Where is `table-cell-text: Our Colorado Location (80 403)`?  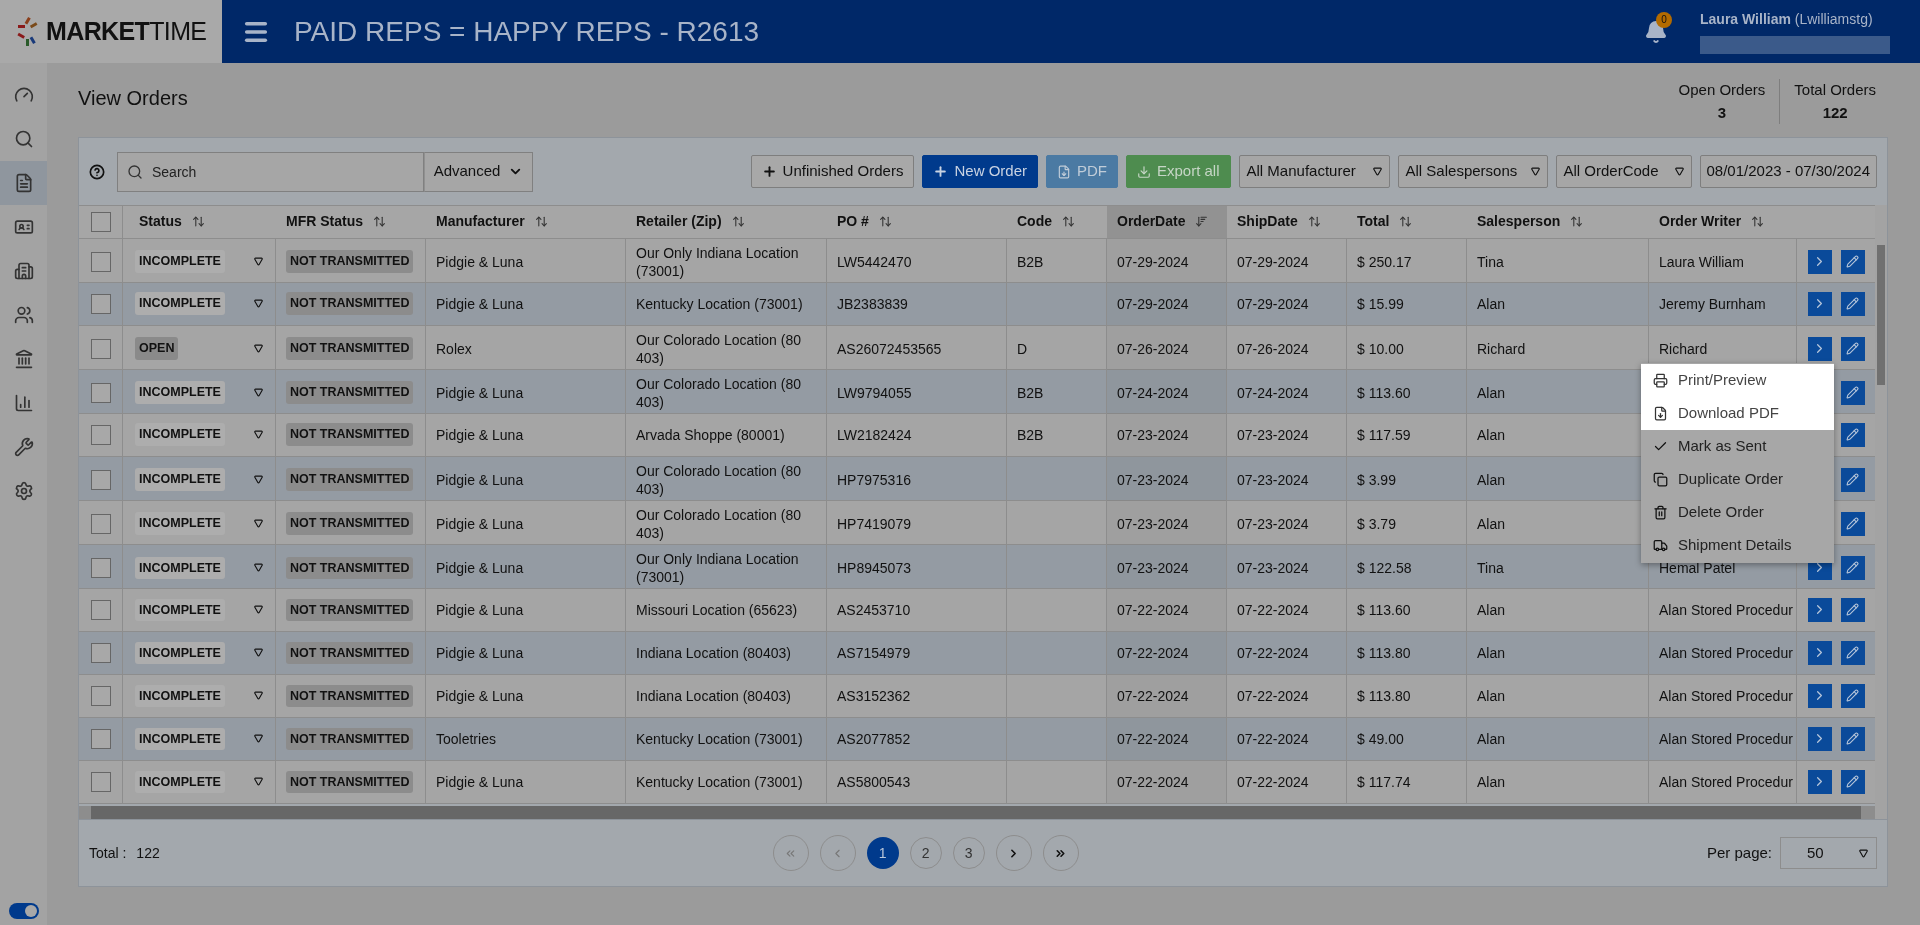 table-cell-text: Our Colorado Location (80 403) is located at coordinates (719, 348).